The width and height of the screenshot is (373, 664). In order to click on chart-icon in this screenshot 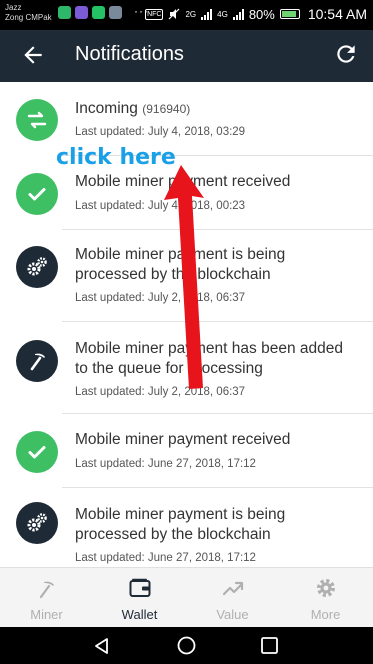, I will do `click(232, 588)`.